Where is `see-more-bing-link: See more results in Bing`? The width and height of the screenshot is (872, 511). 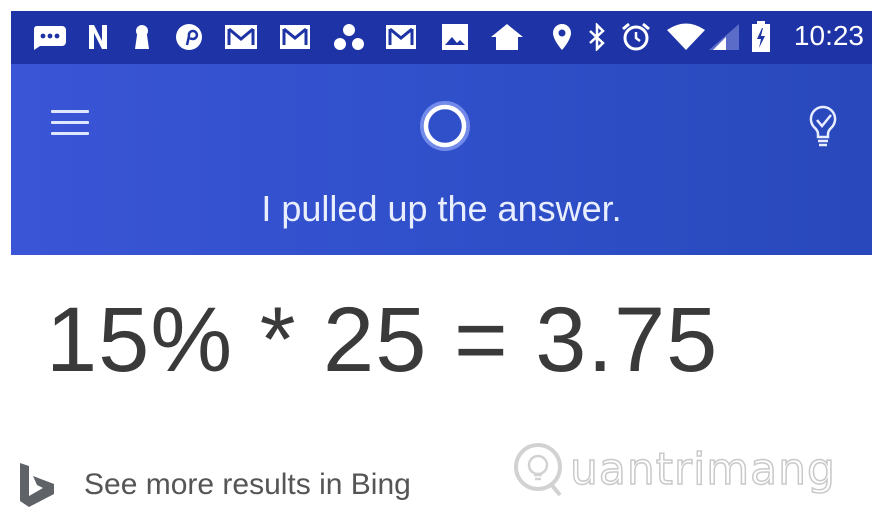
see-more-bing-link: See more results in Bing is located at coordinates (214, 485).